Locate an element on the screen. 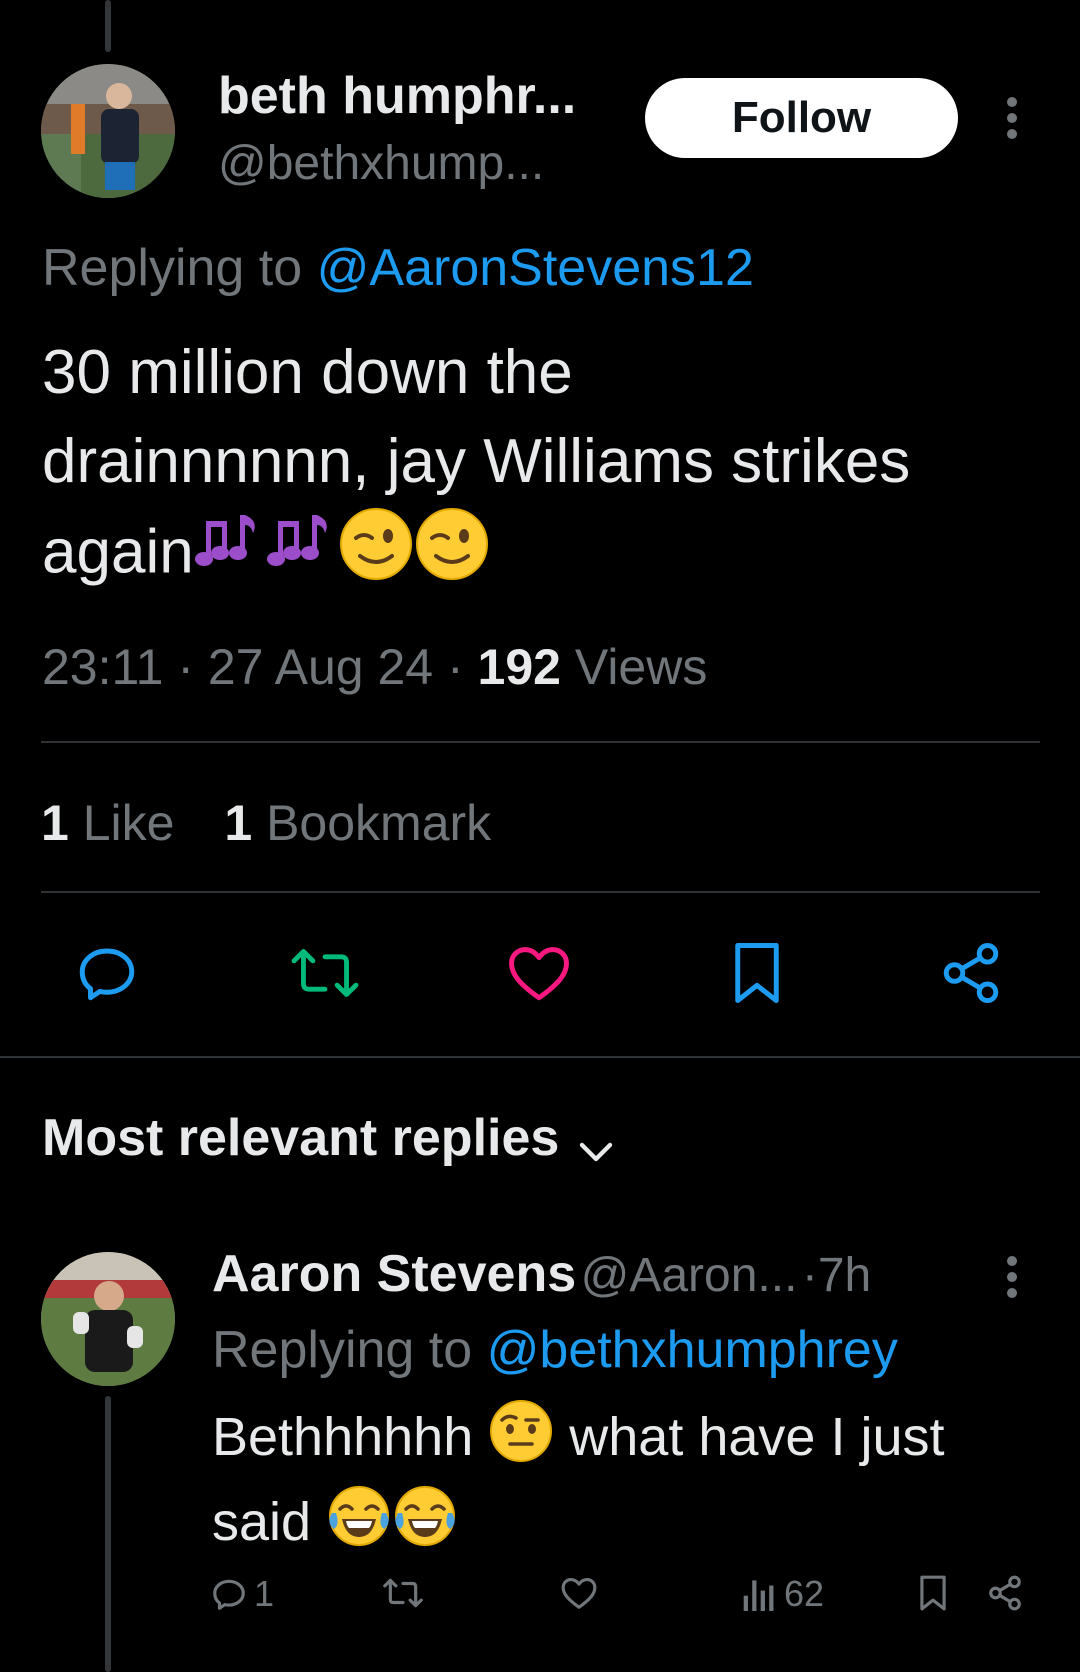 Image resolution: width=1080 pixels, height=1672 pixels. bookmarks-count: 1 is located at coordinates (238, 823).